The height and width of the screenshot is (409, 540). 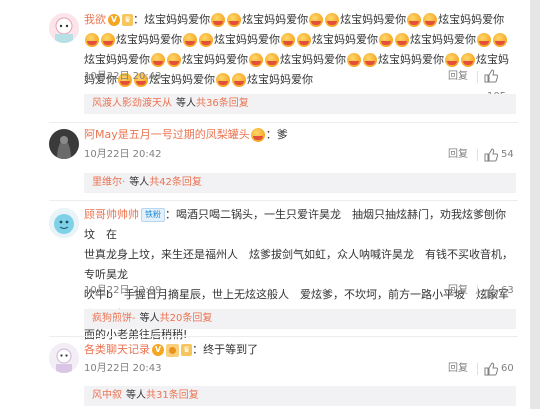 I want to click on timestamp: 10月22日 20:43, so click(x=123, y=368).